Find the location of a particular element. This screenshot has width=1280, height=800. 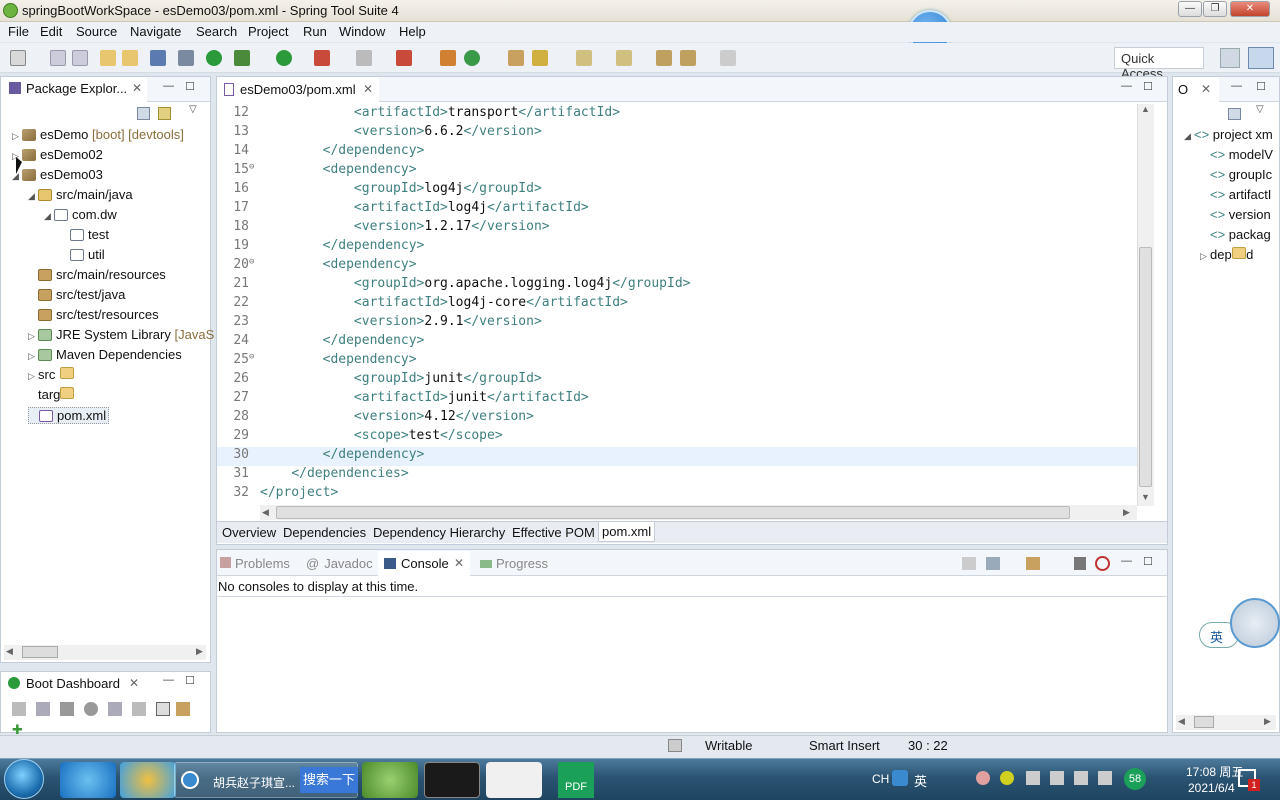

quick-access-field: Quick Access is located at coordinates (1159, 64).